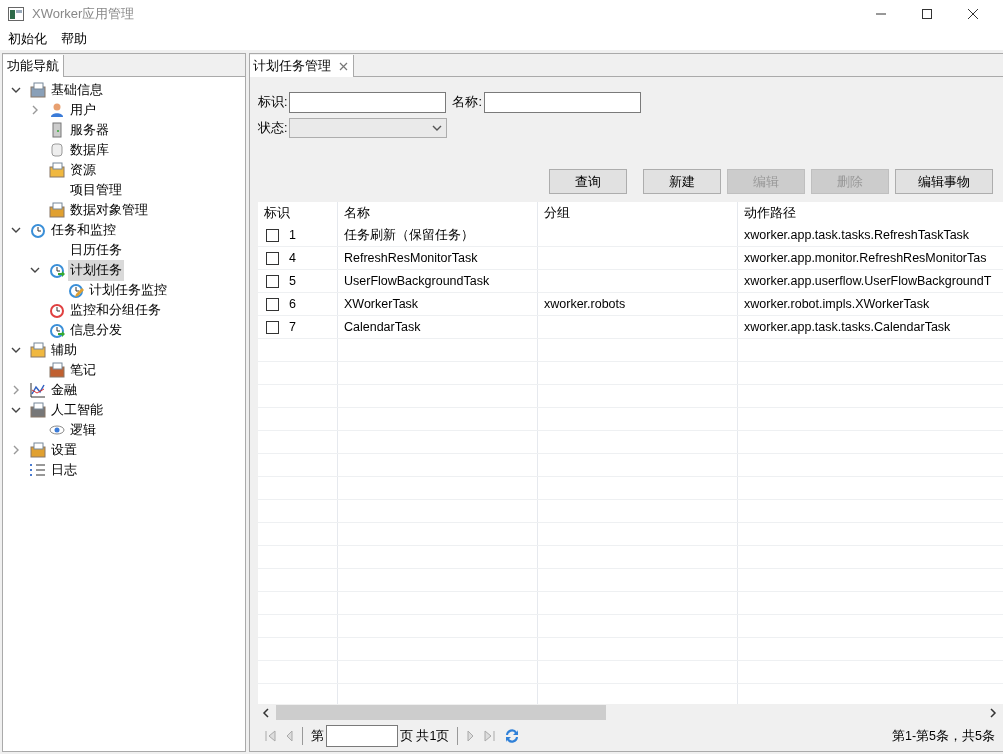  What do you see at coordinates (438, 213) in the screenshot?
I see `column-header: 名称` at bounding box center [438, 213].